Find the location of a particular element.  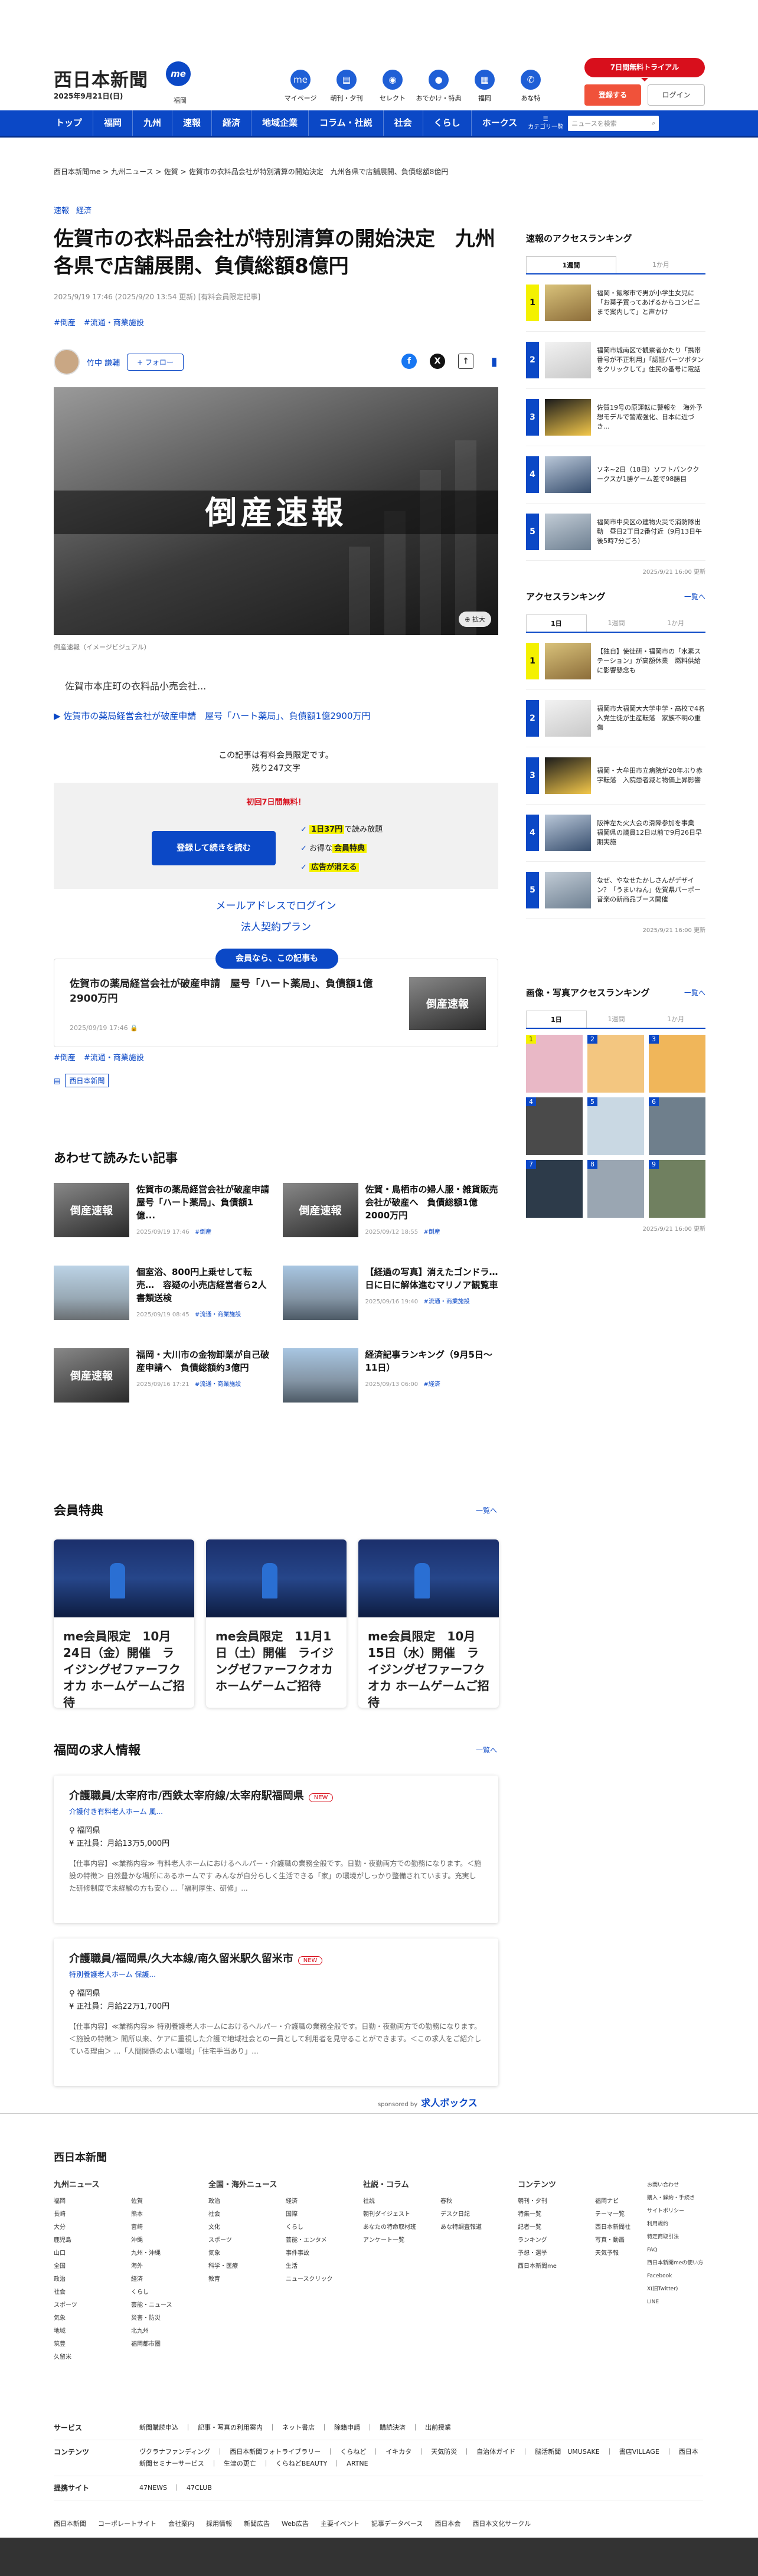

ranking-title: 阪神左た火大会の滑降参加を事業 福岡県の議員12日以前で9月26日早期実施 is located at coordinates (651, 833).